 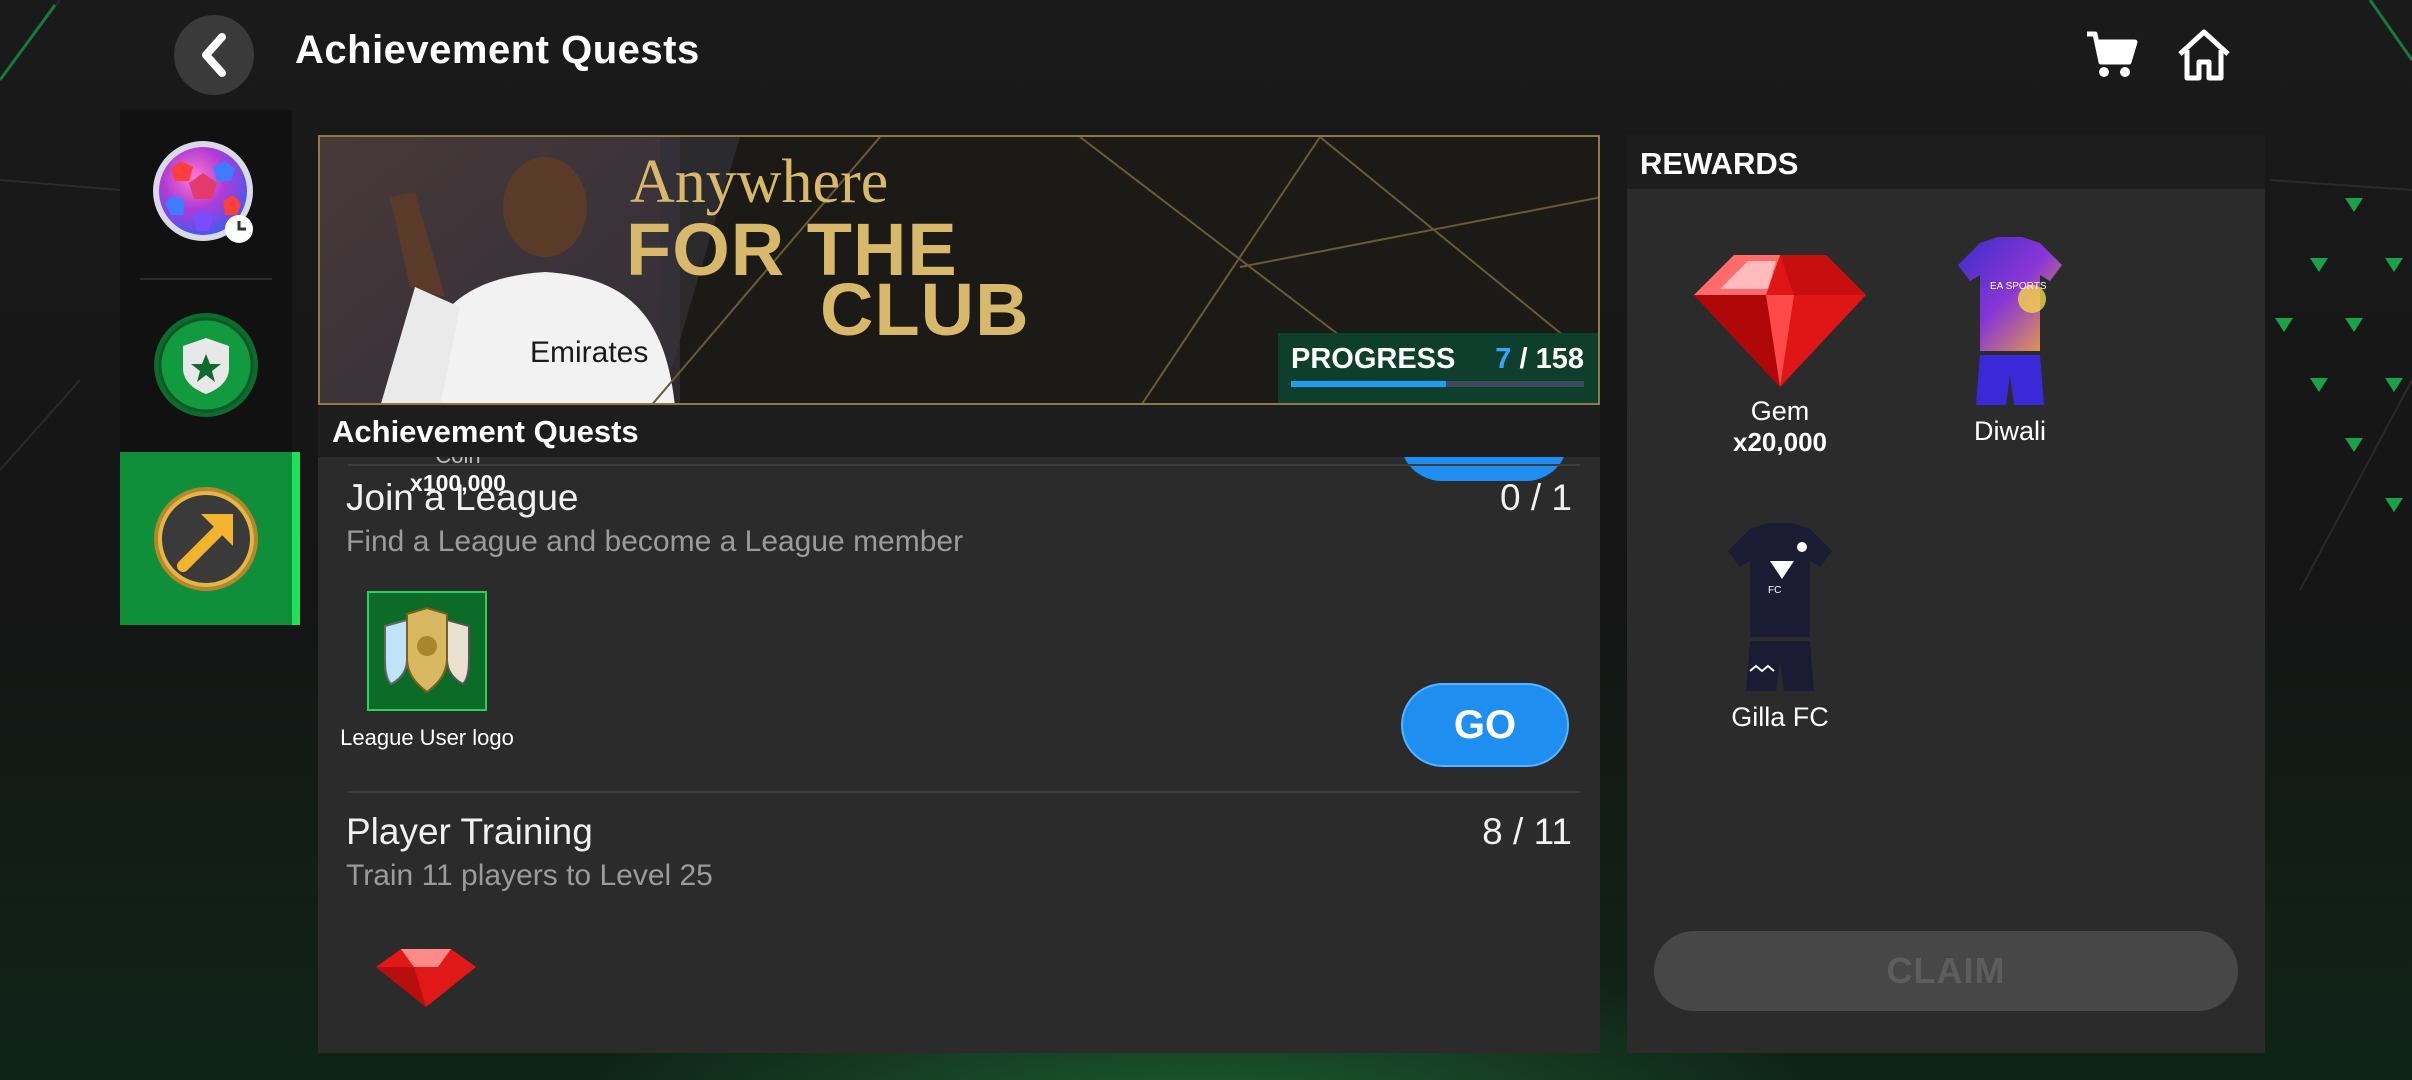 I want to click on chevron-left-icon, so click(x=214, y=55).